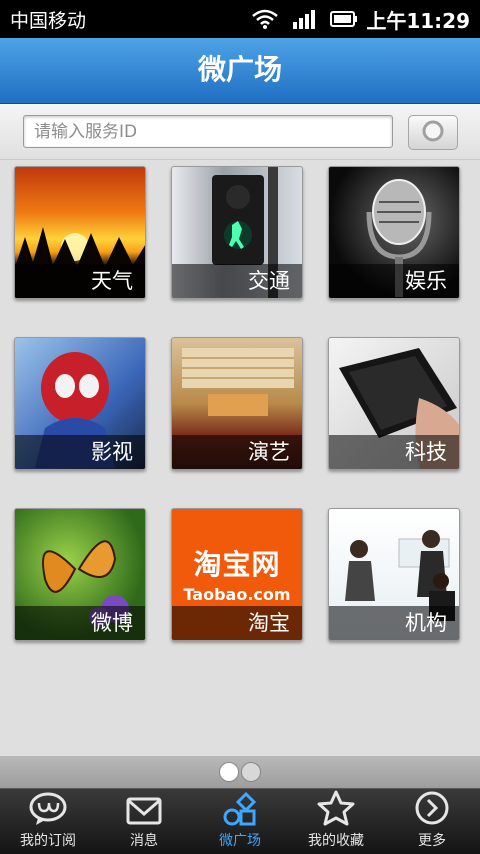 The width and height of the screenshot is (480, 854). Describe the element at coordinates (237, 623) in the screenshot. I see `tile-label: 淘宝` at that location.